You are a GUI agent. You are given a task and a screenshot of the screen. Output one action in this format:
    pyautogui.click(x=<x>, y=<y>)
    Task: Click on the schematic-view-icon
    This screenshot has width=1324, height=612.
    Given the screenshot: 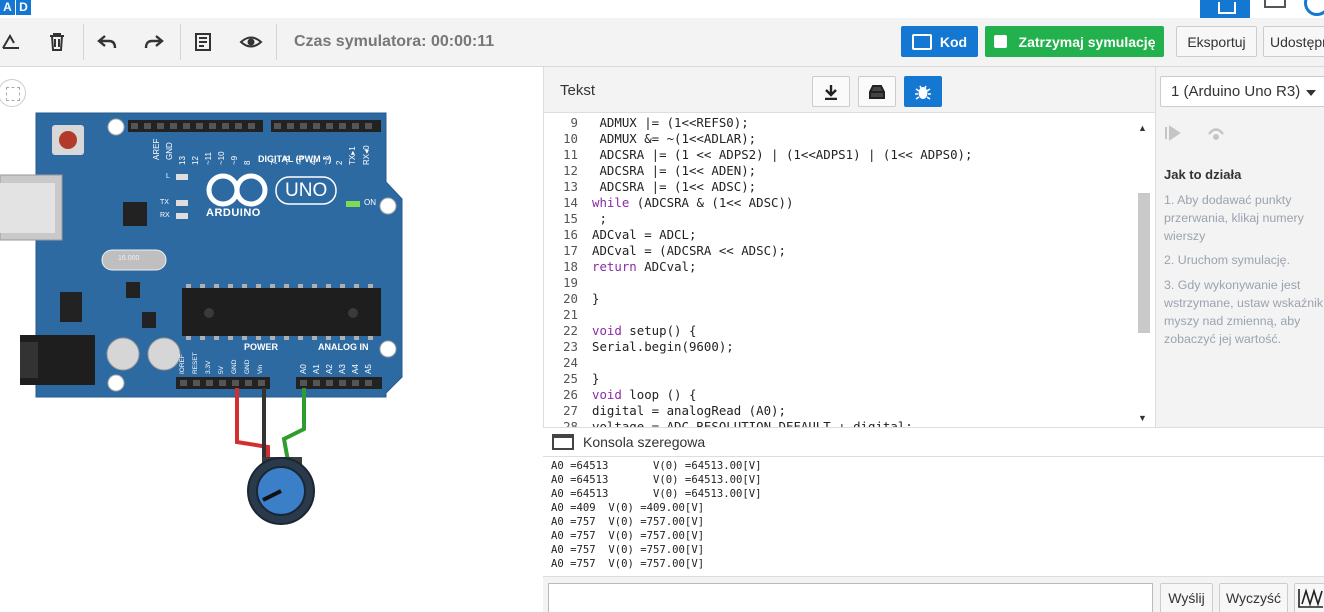 What is the action you would take?
    pyautogui.click(x=1275, y=4)
    